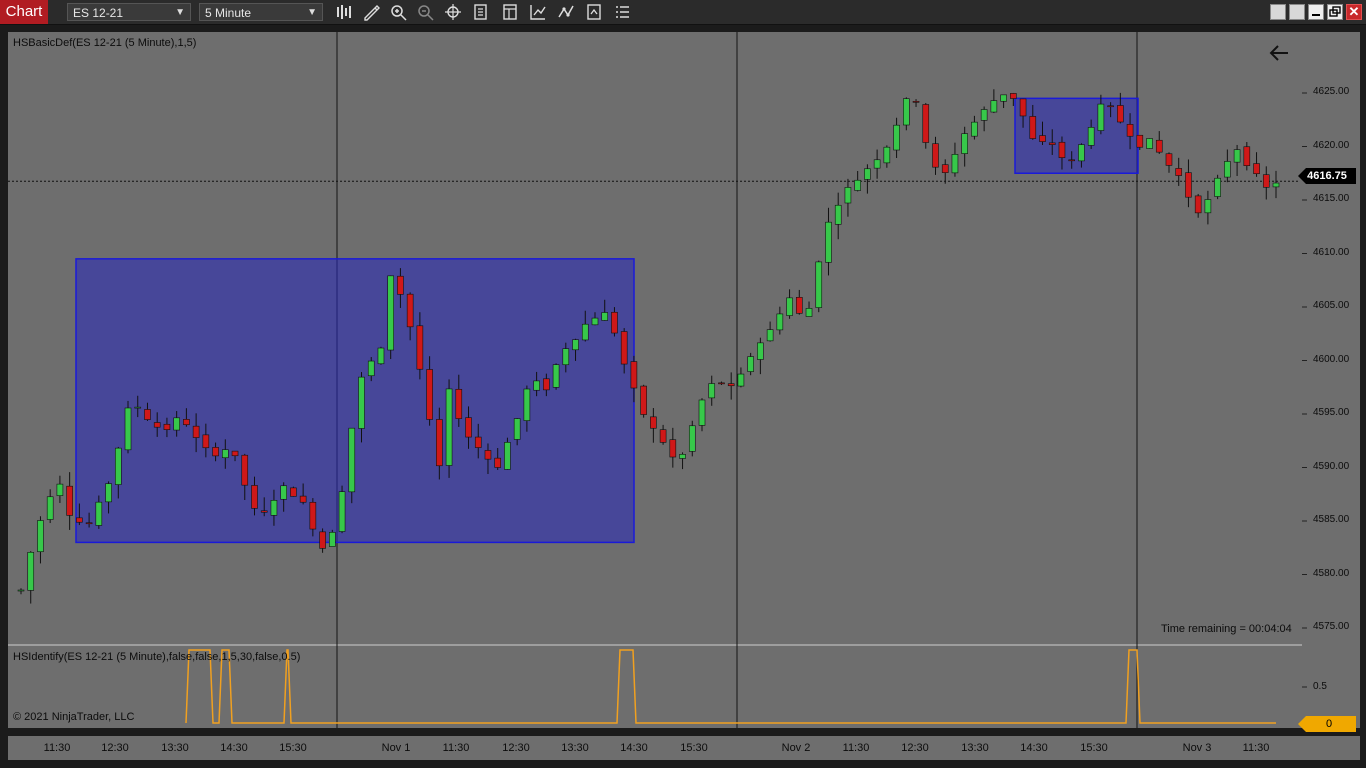 The width and height of the screenshot is (1366, 768). I want to click on signal-value-badge: 0, so click(1327, 724).